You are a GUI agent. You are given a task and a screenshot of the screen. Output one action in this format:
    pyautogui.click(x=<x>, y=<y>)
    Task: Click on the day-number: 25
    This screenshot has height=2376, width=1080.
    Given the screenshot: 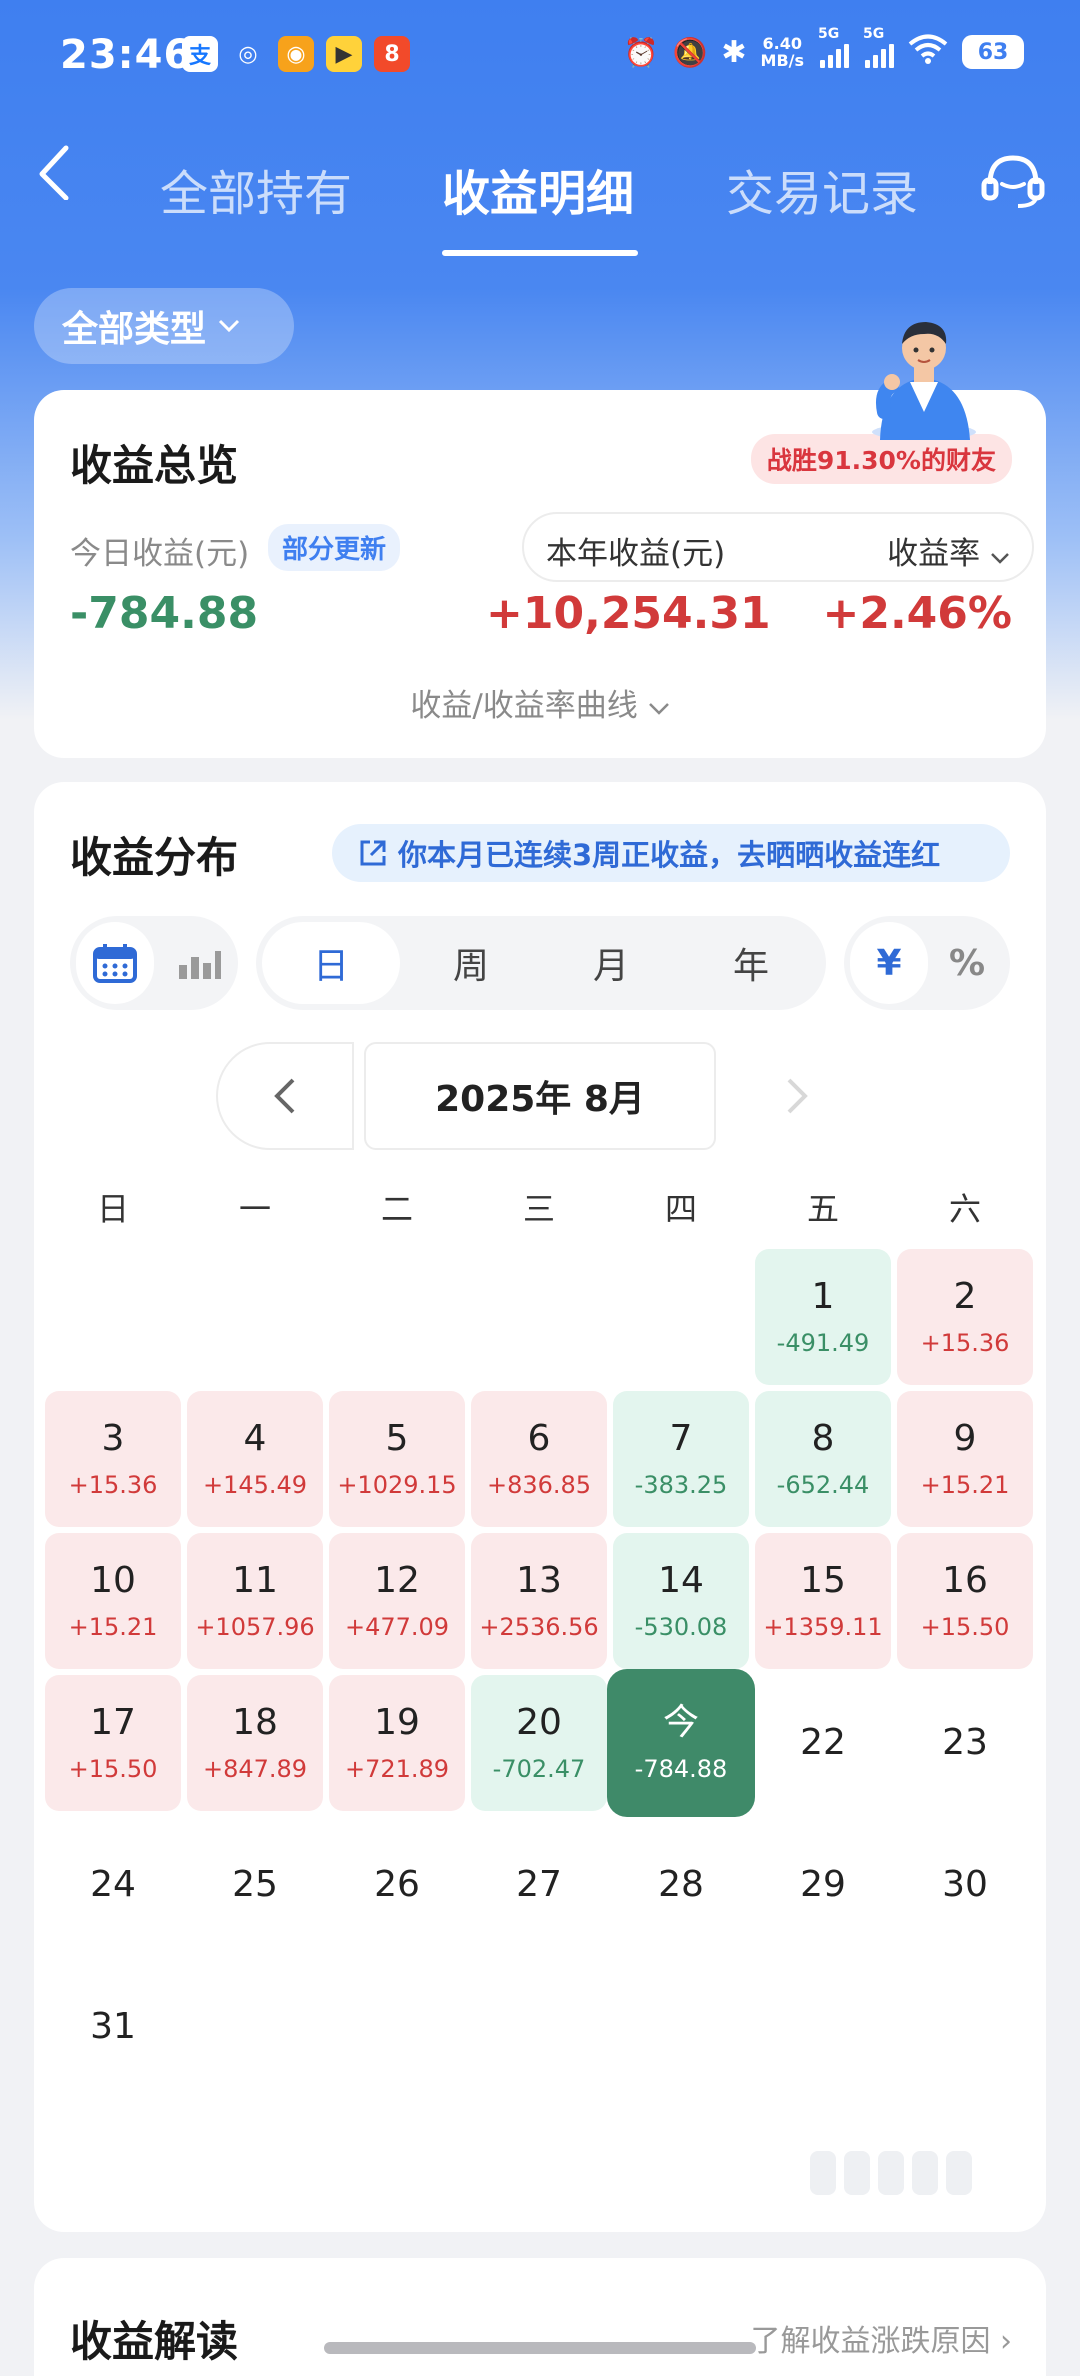 What is the action you would take?
    pyautogui.click(x=255, y=1884)
    